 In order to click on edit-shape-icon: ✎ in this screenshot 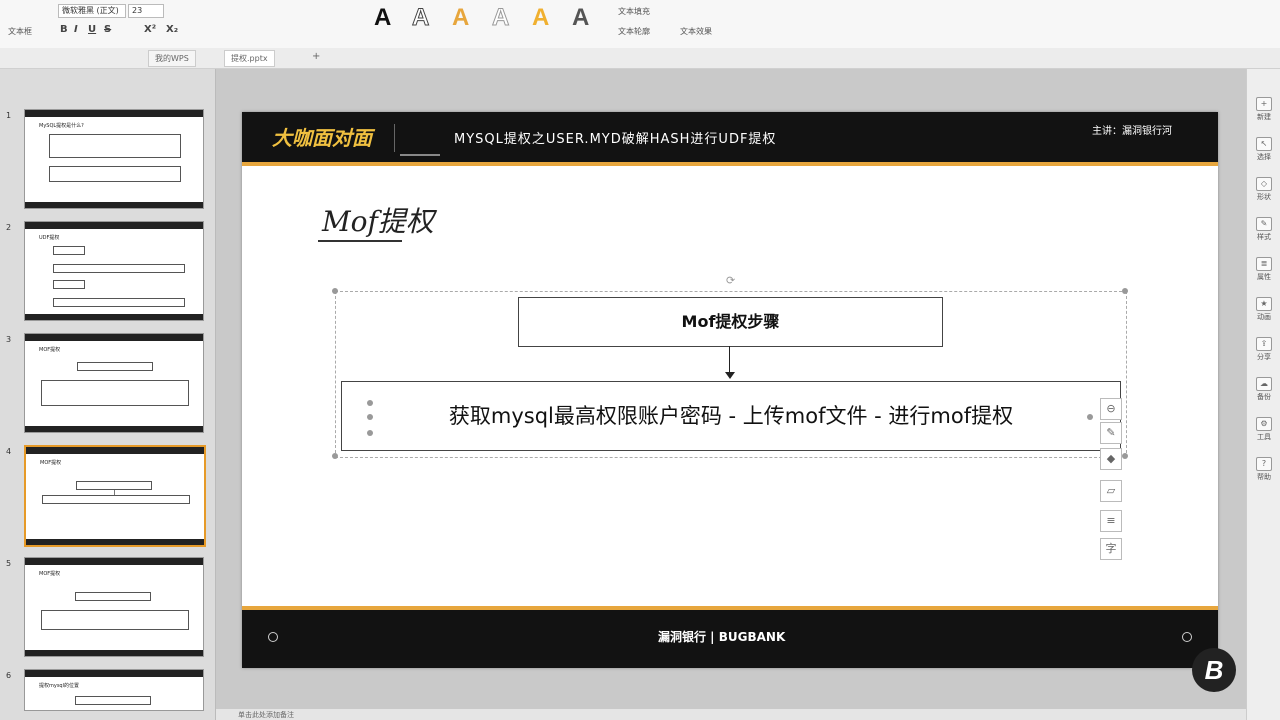, I will do `click(1111, 433)`.